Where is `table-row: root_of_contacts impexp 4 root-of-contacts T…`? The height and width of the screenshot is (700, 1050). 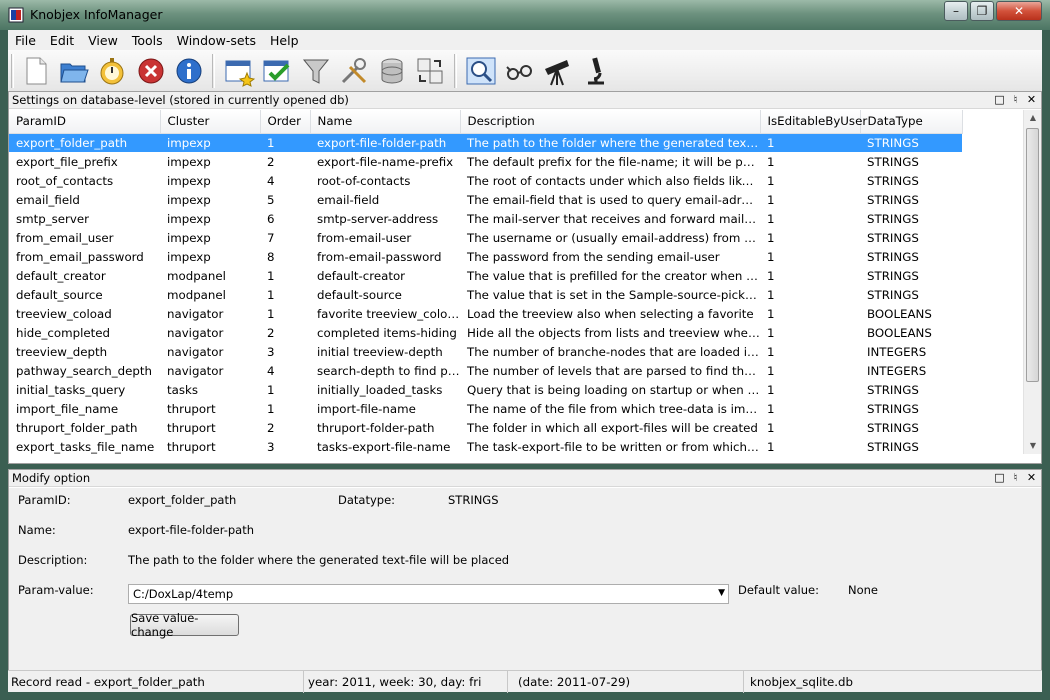
table-row: root_of_contacts impexp 4 root-of-contacts T… is located at coordinates (485, 180).